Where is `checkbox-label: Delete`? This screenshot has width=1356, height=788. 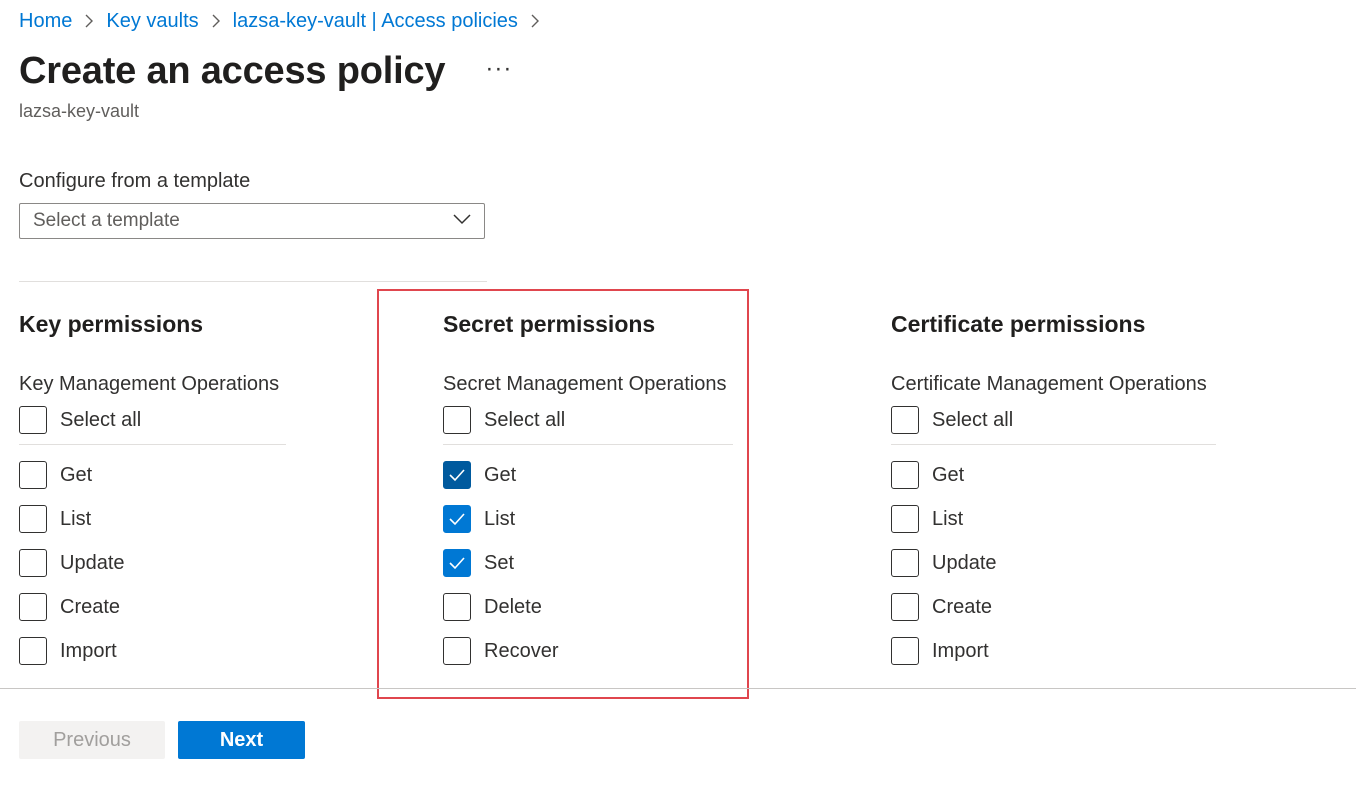 checkbox-label: Delete is located at coordinates (513, 606).